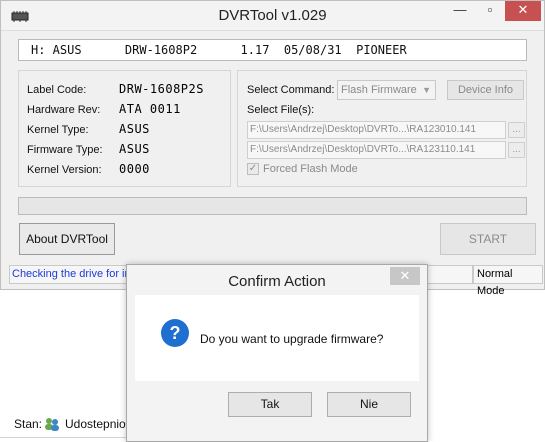 This screenshot has height=442, width=545. Describe the element at coordinates (64, 110) in the screenshot. I see `hardware-rev-label: Hardware Rev:` at that location.